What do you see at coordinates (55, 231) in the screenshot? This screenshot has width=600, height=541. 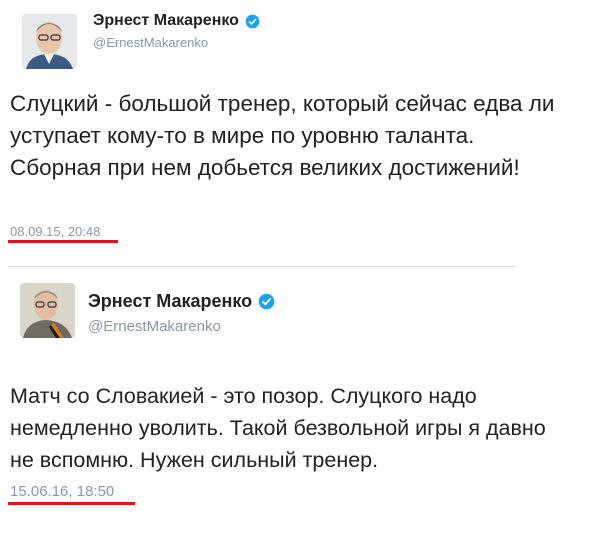 I see `timestamp: 08.09.15, 20:48` at bounding box center [55, 231].